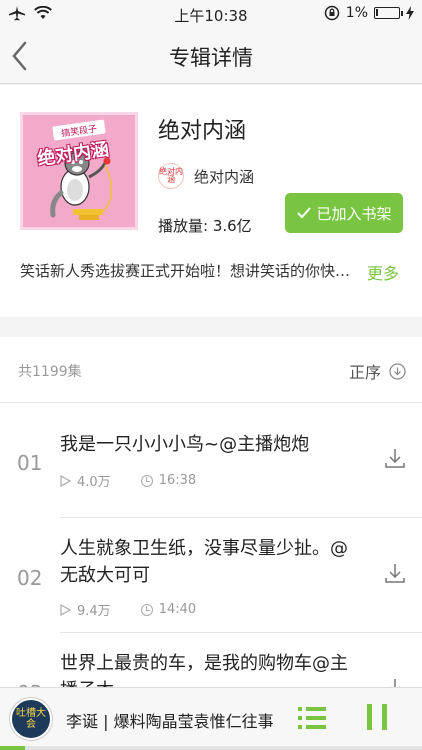  What do you see at coordinates (128, 609) in the screenshot?
I see `episode-meta: 9.4万 14:40` at bounding box center [128, 609].